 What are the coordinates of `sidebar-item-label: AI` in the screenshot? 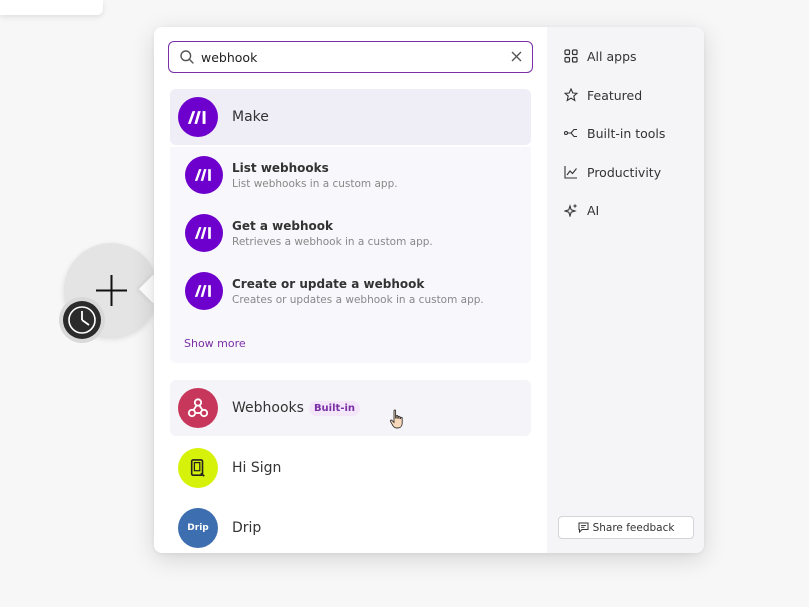 It's located at (593, 210).